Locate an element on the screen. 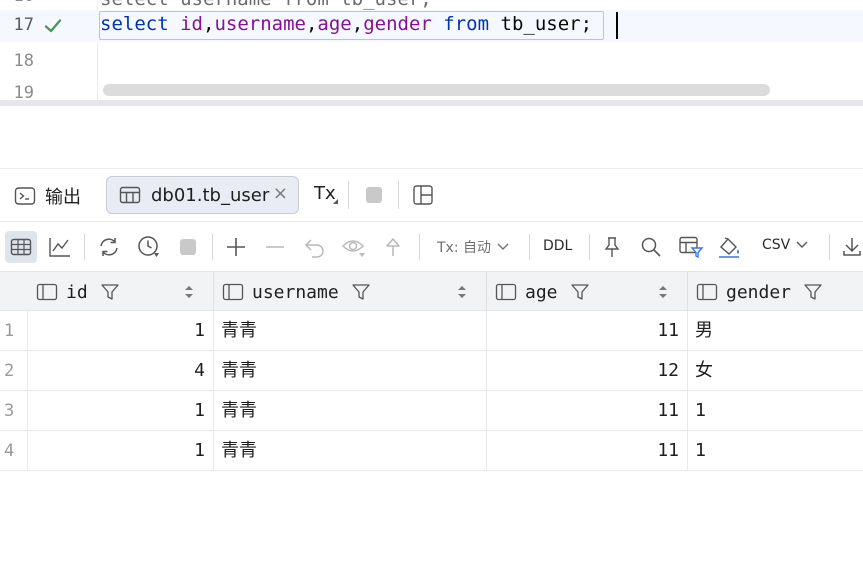 The image size is (863, 566). layout-panel-icon is located at coordinates (423, 195).